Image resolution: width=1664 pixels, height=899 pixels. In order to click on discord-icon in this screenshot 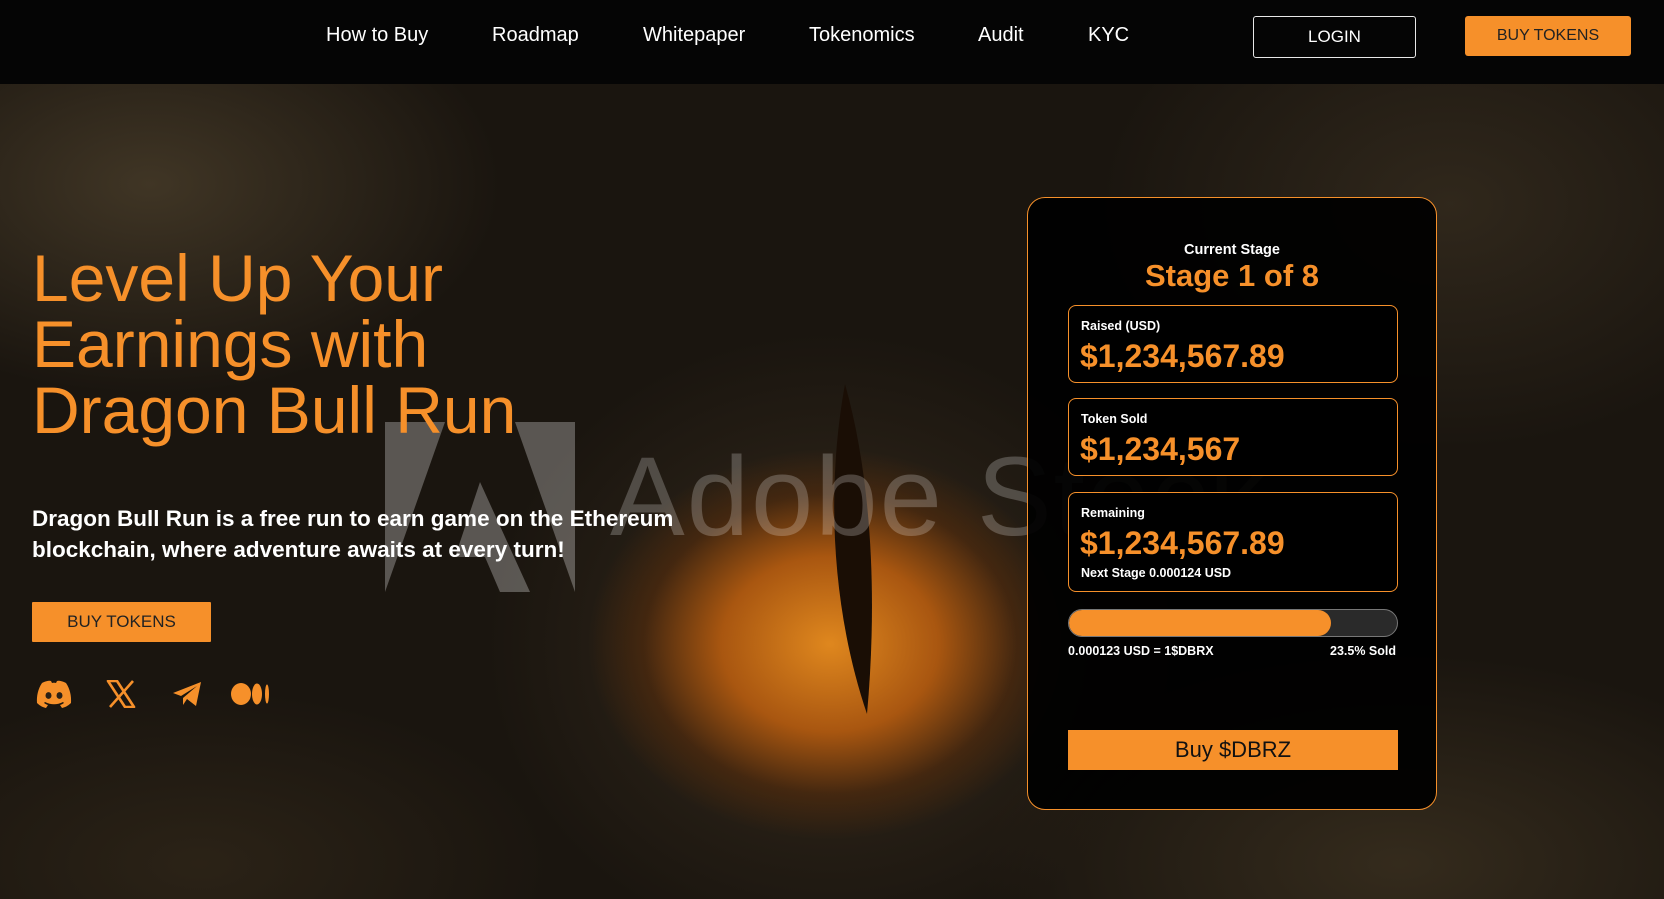, I will do `click(54, 694)`.